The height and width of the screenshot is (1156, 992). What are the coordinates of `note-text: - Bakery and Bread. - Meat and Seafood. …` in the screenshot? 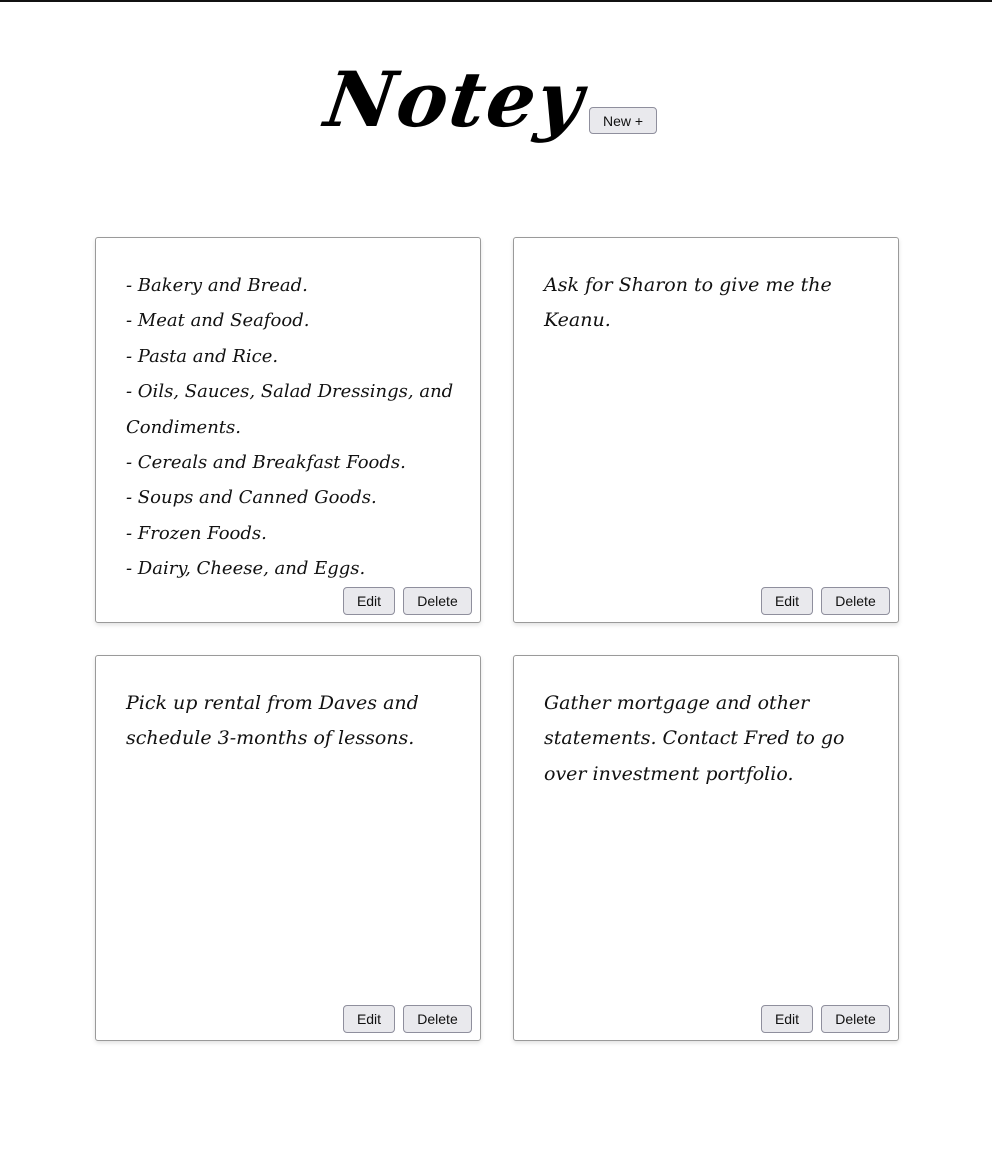 It's located at (290, 427).